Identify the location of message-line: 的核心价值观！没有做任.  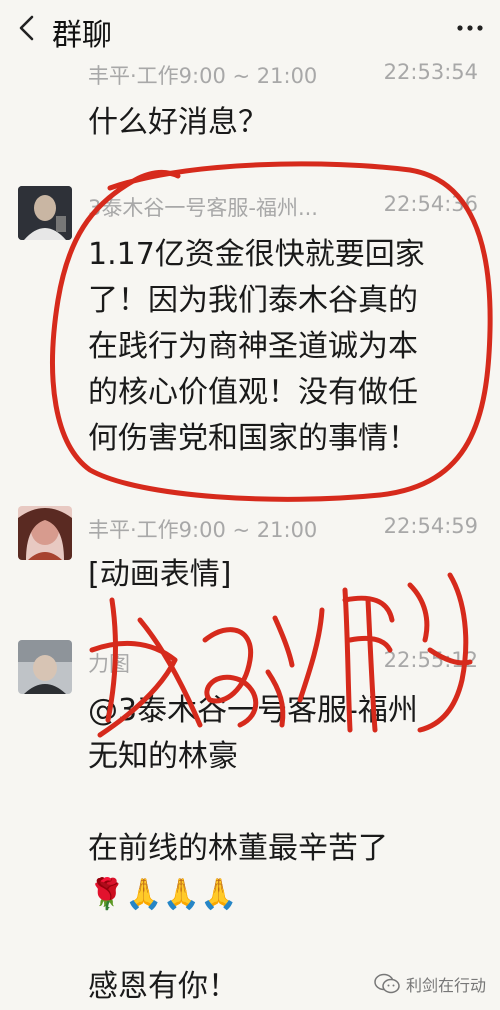
(253, 392).